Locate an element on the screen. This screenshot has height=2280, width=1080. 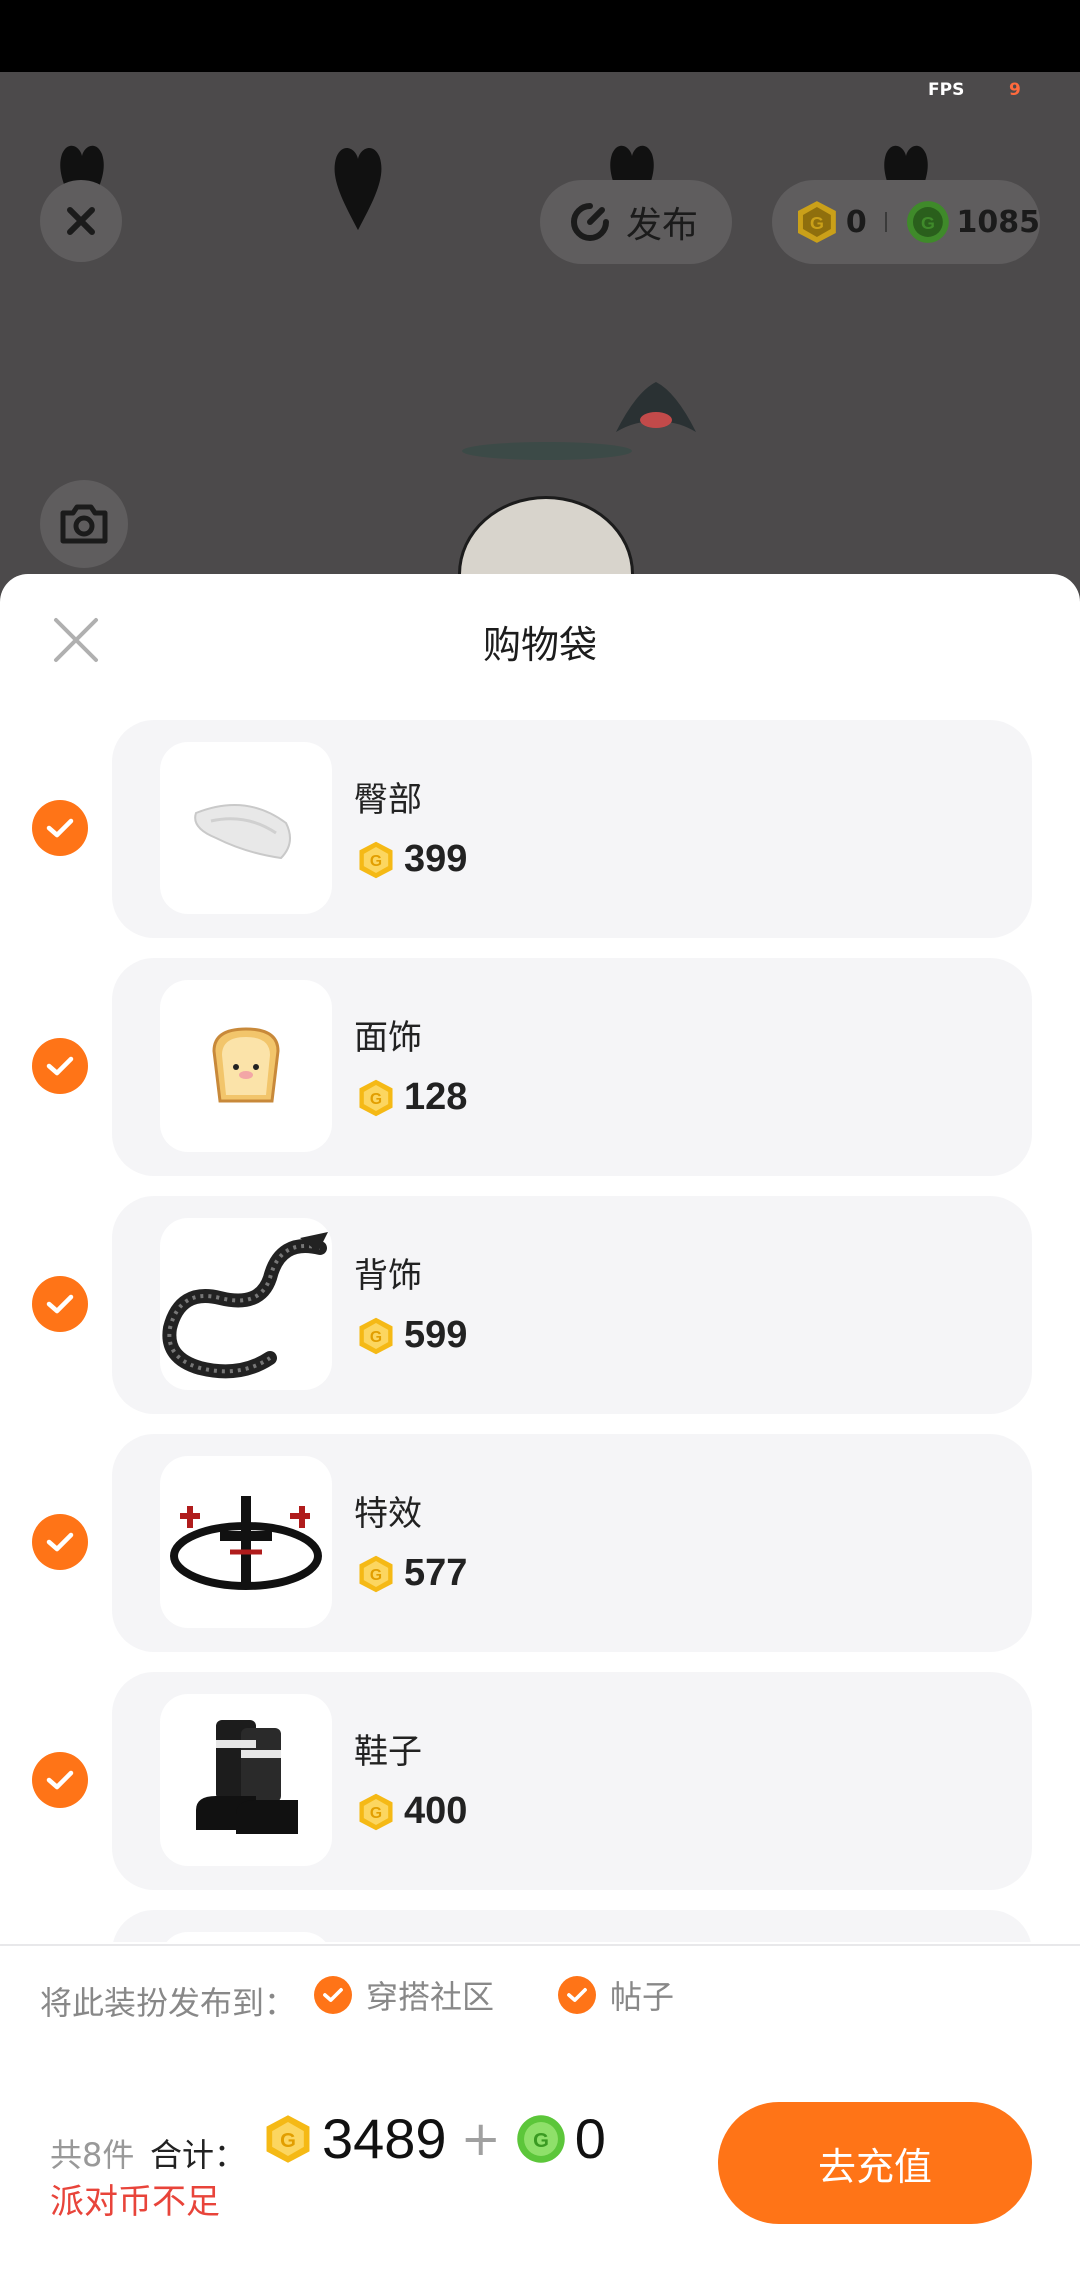
item-price: G 128 is located at coordinates (411, 1097).